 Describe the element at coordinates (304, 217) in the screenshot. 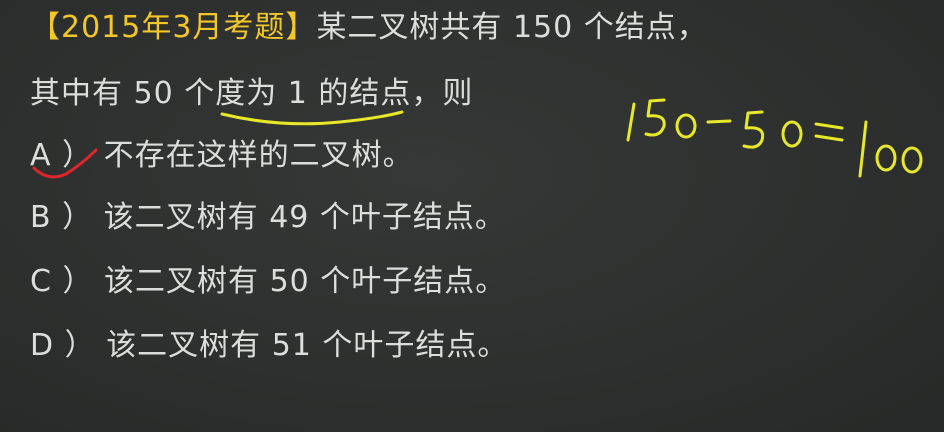

I see `option-b-text: 该二叉树有 49 个叶子结点。` at that location.